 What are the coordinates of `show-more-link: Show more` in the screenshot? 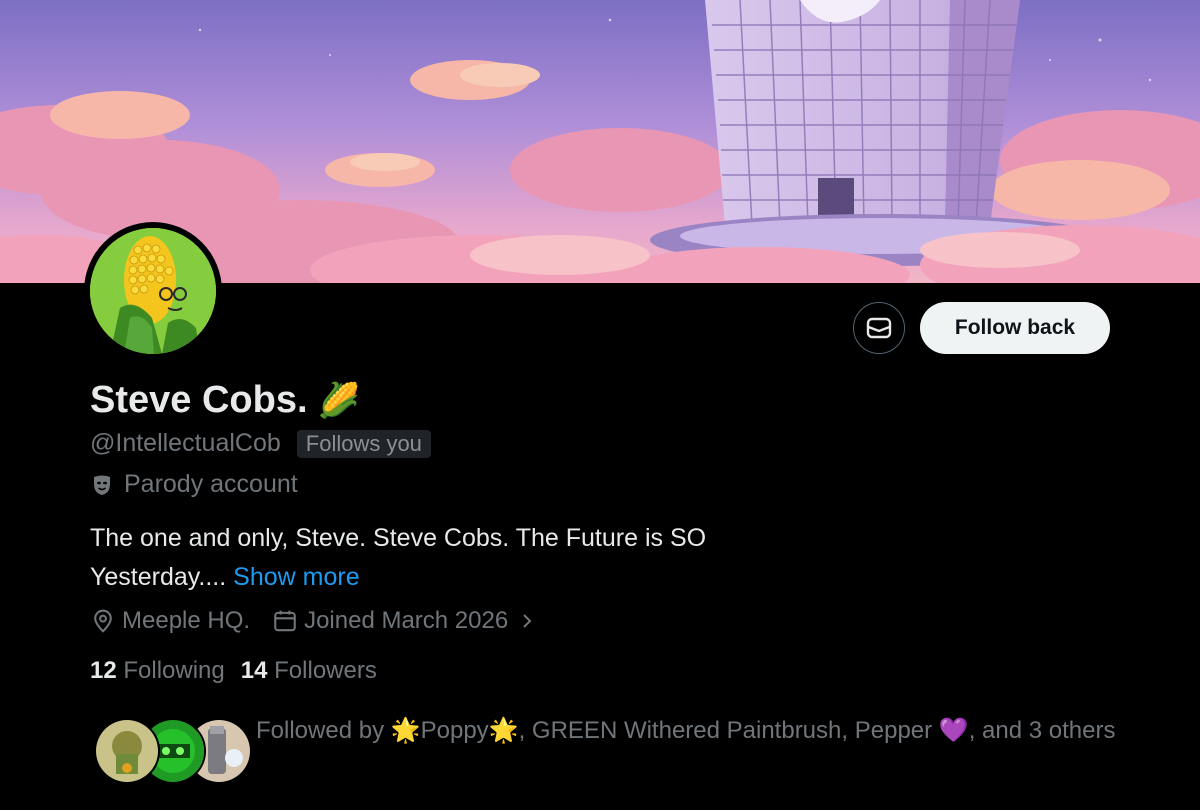 It's located at (296, 577).